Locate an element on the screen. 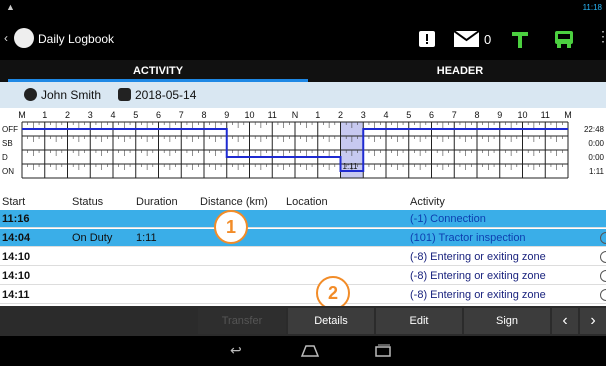 Image resolution: width=606 pixels, height=366 pixels. recents-nav-icon is located at coordinates (383, 351).